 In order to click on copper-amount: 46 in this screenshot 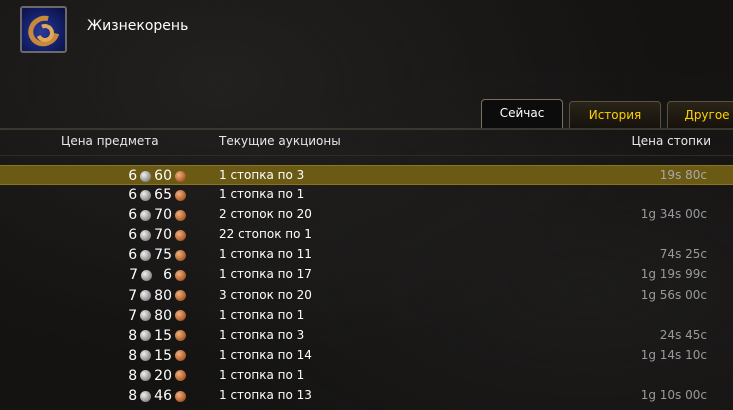, I will do `click(163, 396)`.